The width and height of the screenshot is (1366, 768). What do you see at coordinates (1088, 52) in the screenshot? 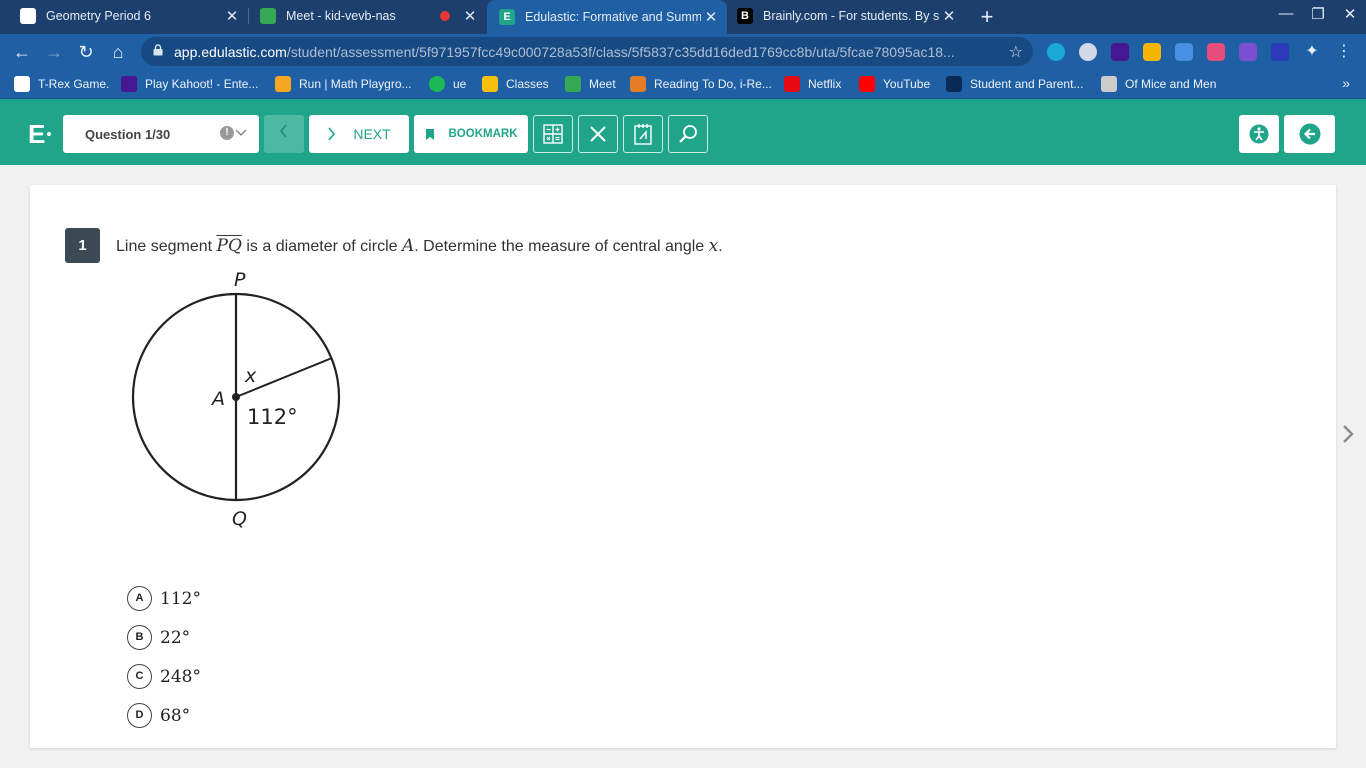
I see `extension-help-icon` at bounding box center [1088, 52].